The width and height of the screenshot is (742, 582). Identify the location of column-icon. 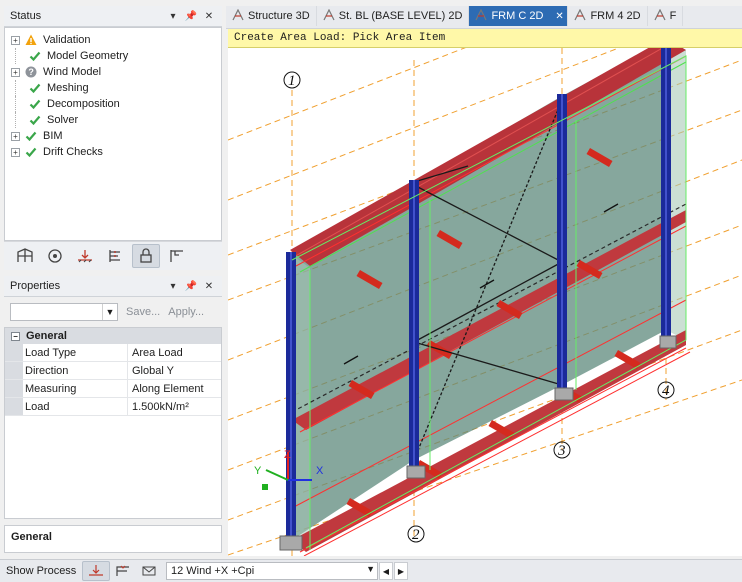
(115, 256).